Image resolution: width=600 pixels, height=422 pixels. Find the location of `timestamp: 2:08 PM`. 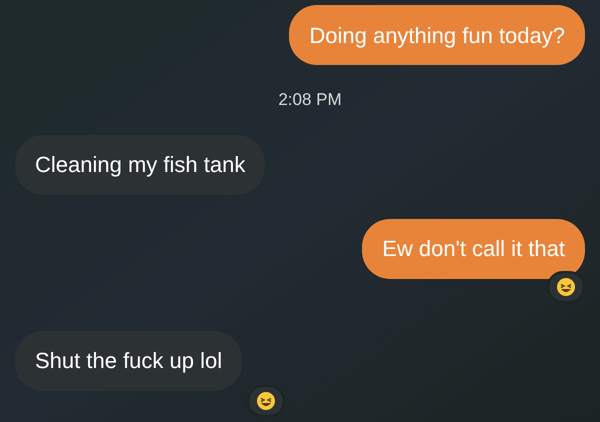

timestamp: 2:08 PM is located at coordinates (310, 100).